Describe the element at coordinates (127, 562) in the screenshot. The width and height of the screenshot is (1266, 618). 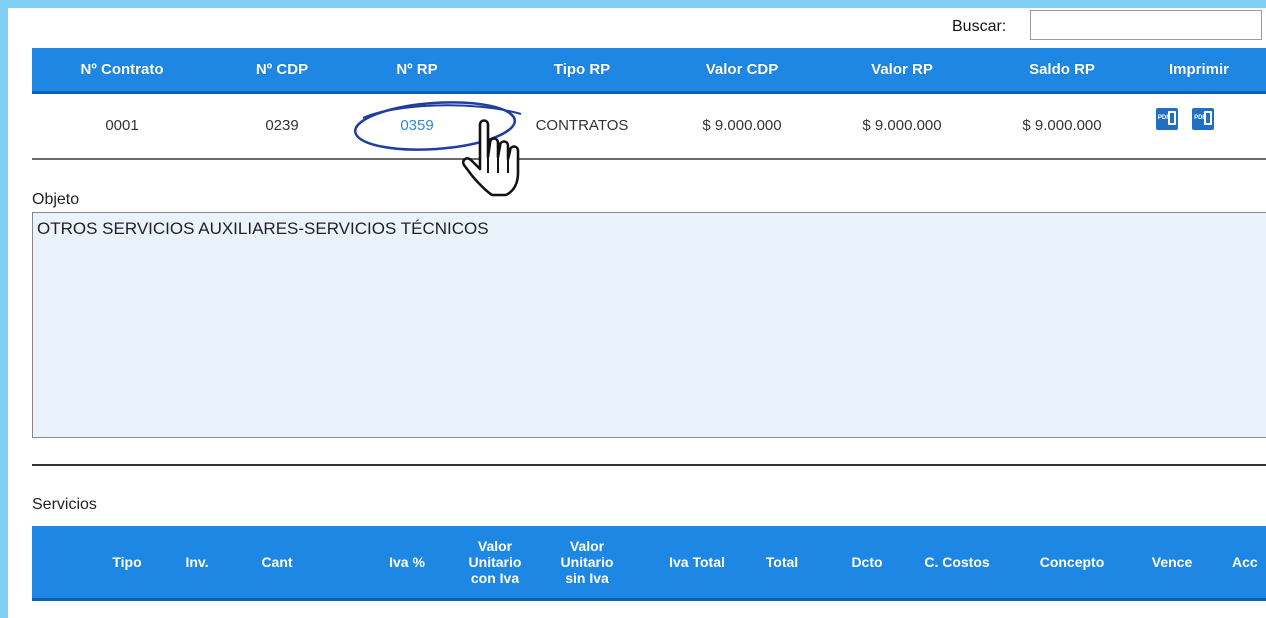
I see `header-tipo: Tipo` at that location.